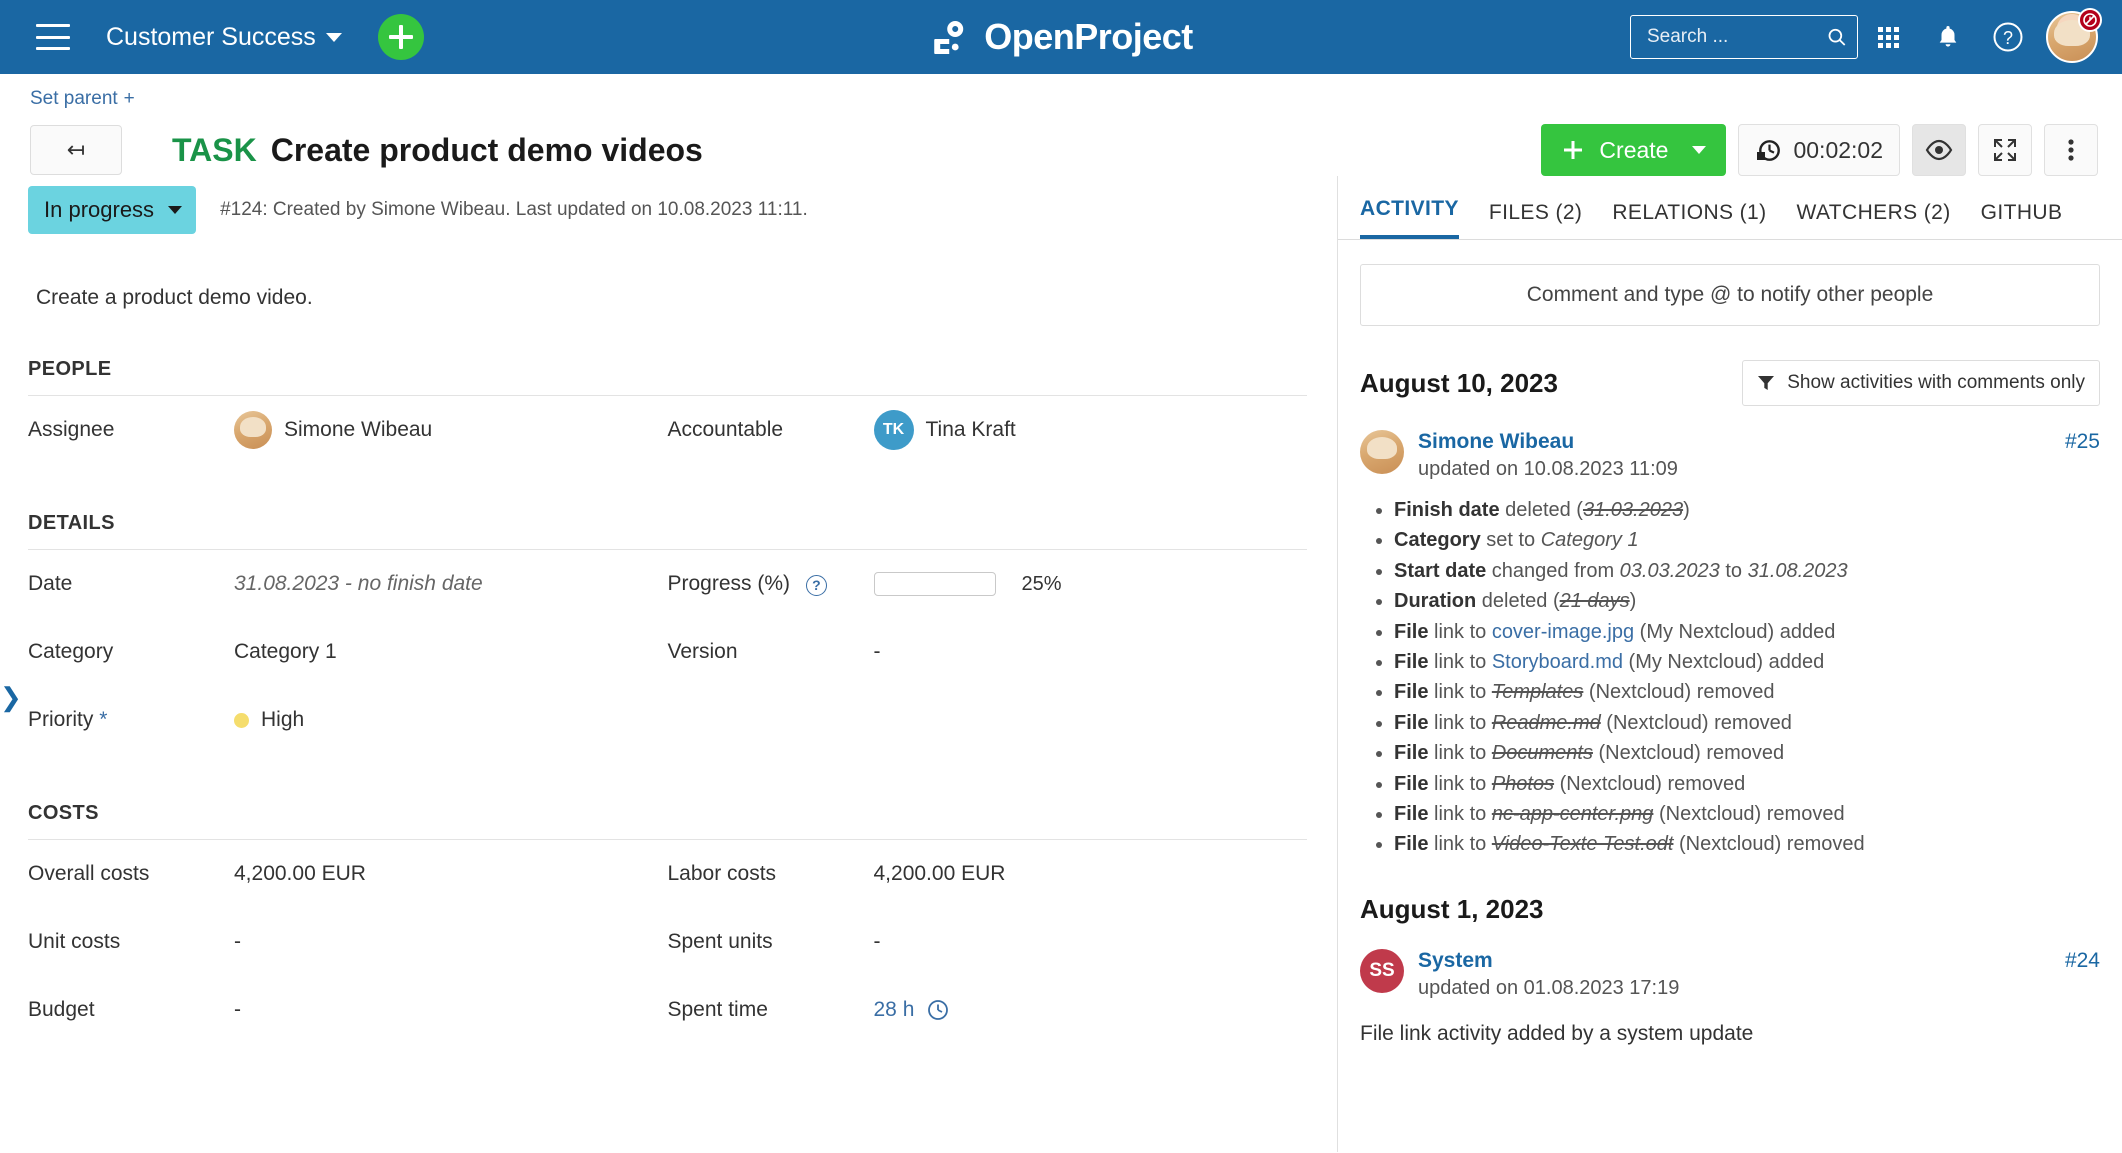 This screenshot has height=1153, width=2122. What do you see at coordinates (1460, 844) in the screenshot?
I see `change-text: link to` at bounding box center [1460, 844].